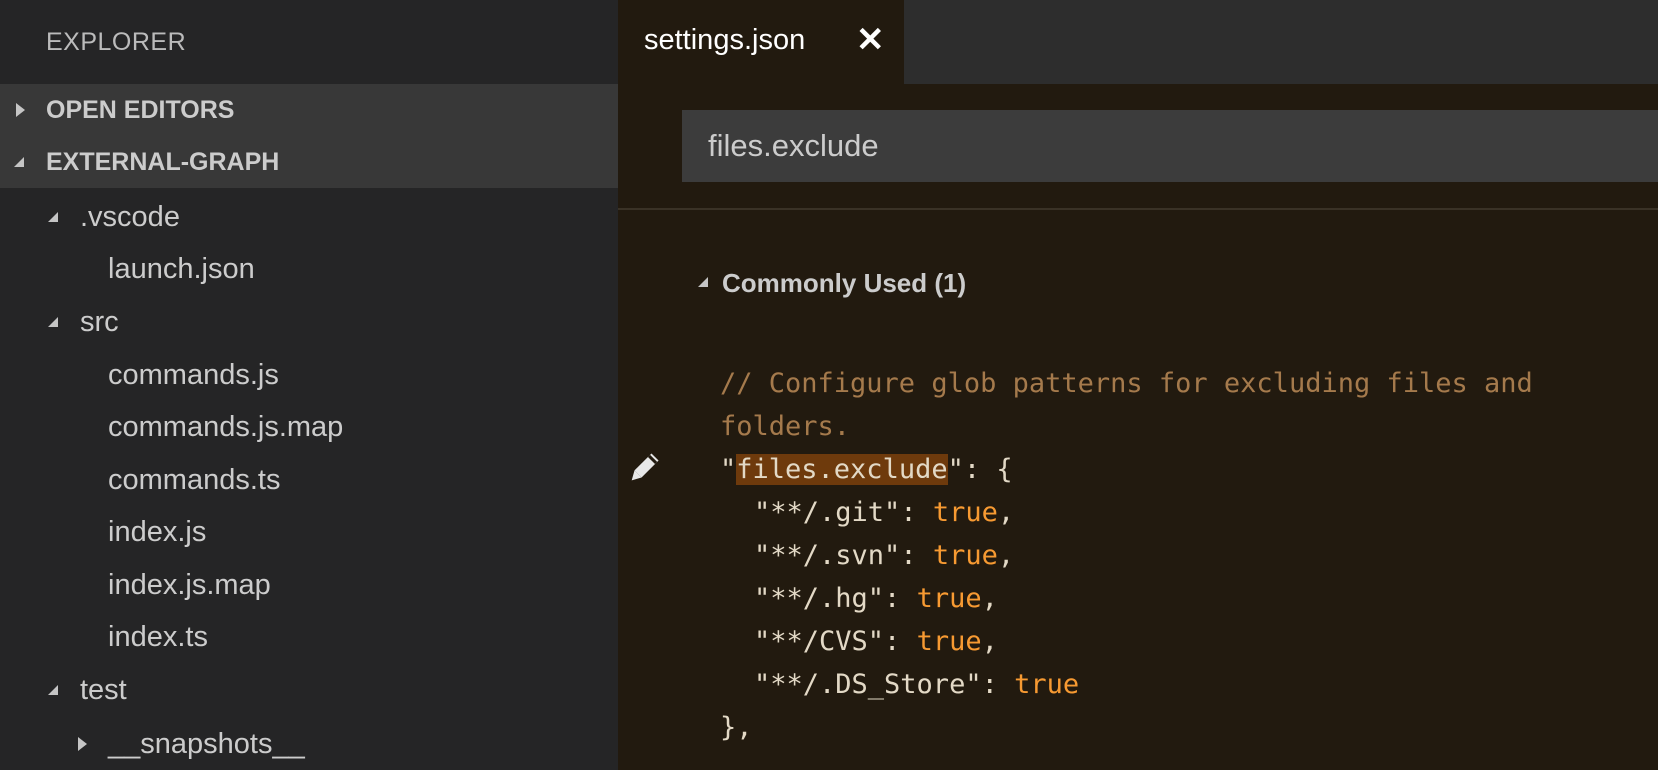 The width and height of the screenshot is (1658, 770). Describe the element at coordinates (206, 743) in the screenshot. I see `tree-item-label: __snapshots__` at that location.